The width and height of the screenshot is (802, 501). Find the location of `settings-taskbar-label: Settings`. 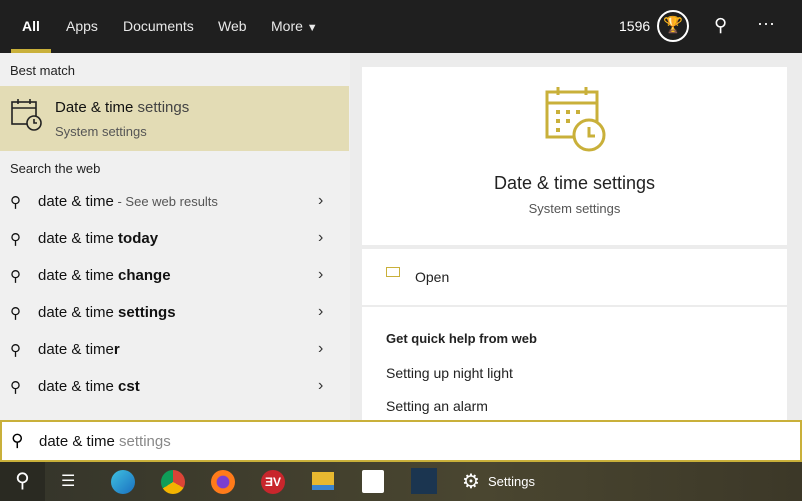

settings-taskbar-label: Settings is located at coordinates (511, 481).